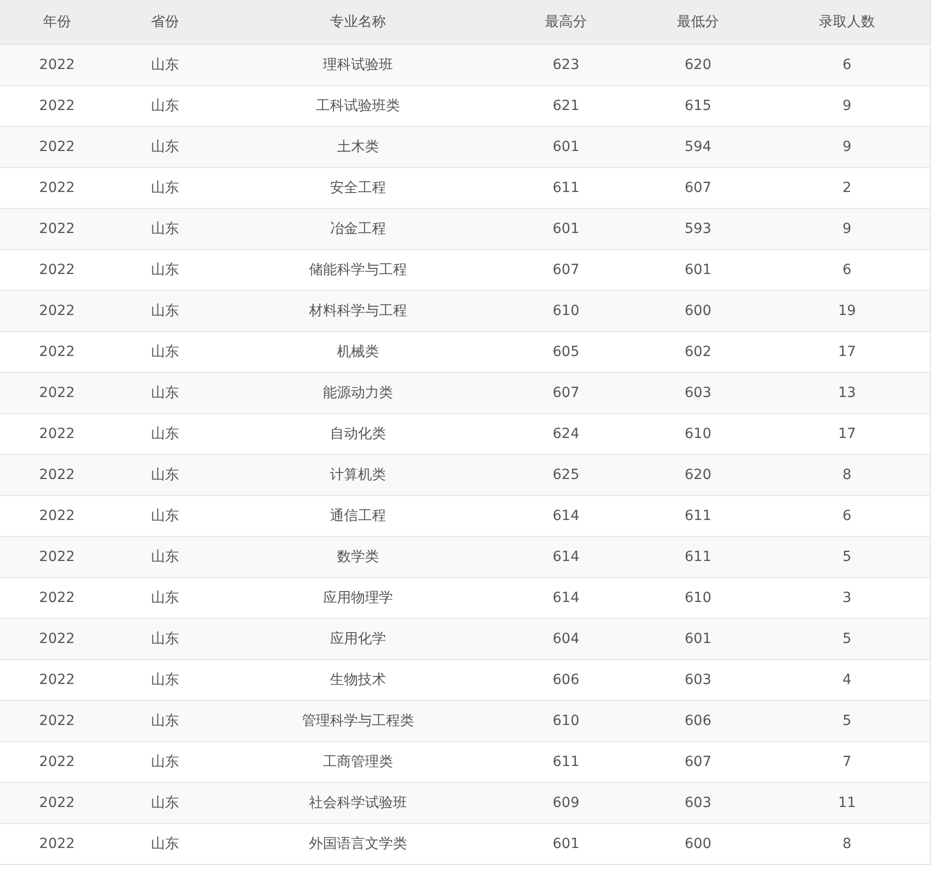 The image size is (942, 869). Describe the element at coordinates (847, 22) in the screenshot. I see `column-header: 录取人数` at that location.